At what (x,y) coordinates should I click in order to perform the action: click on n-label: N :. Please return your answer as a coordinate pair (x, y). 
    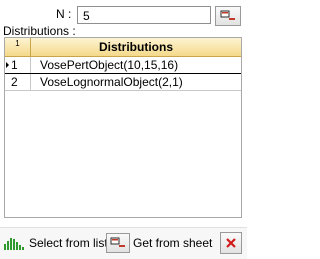
    Looking at the image, I should click on (64, 14).